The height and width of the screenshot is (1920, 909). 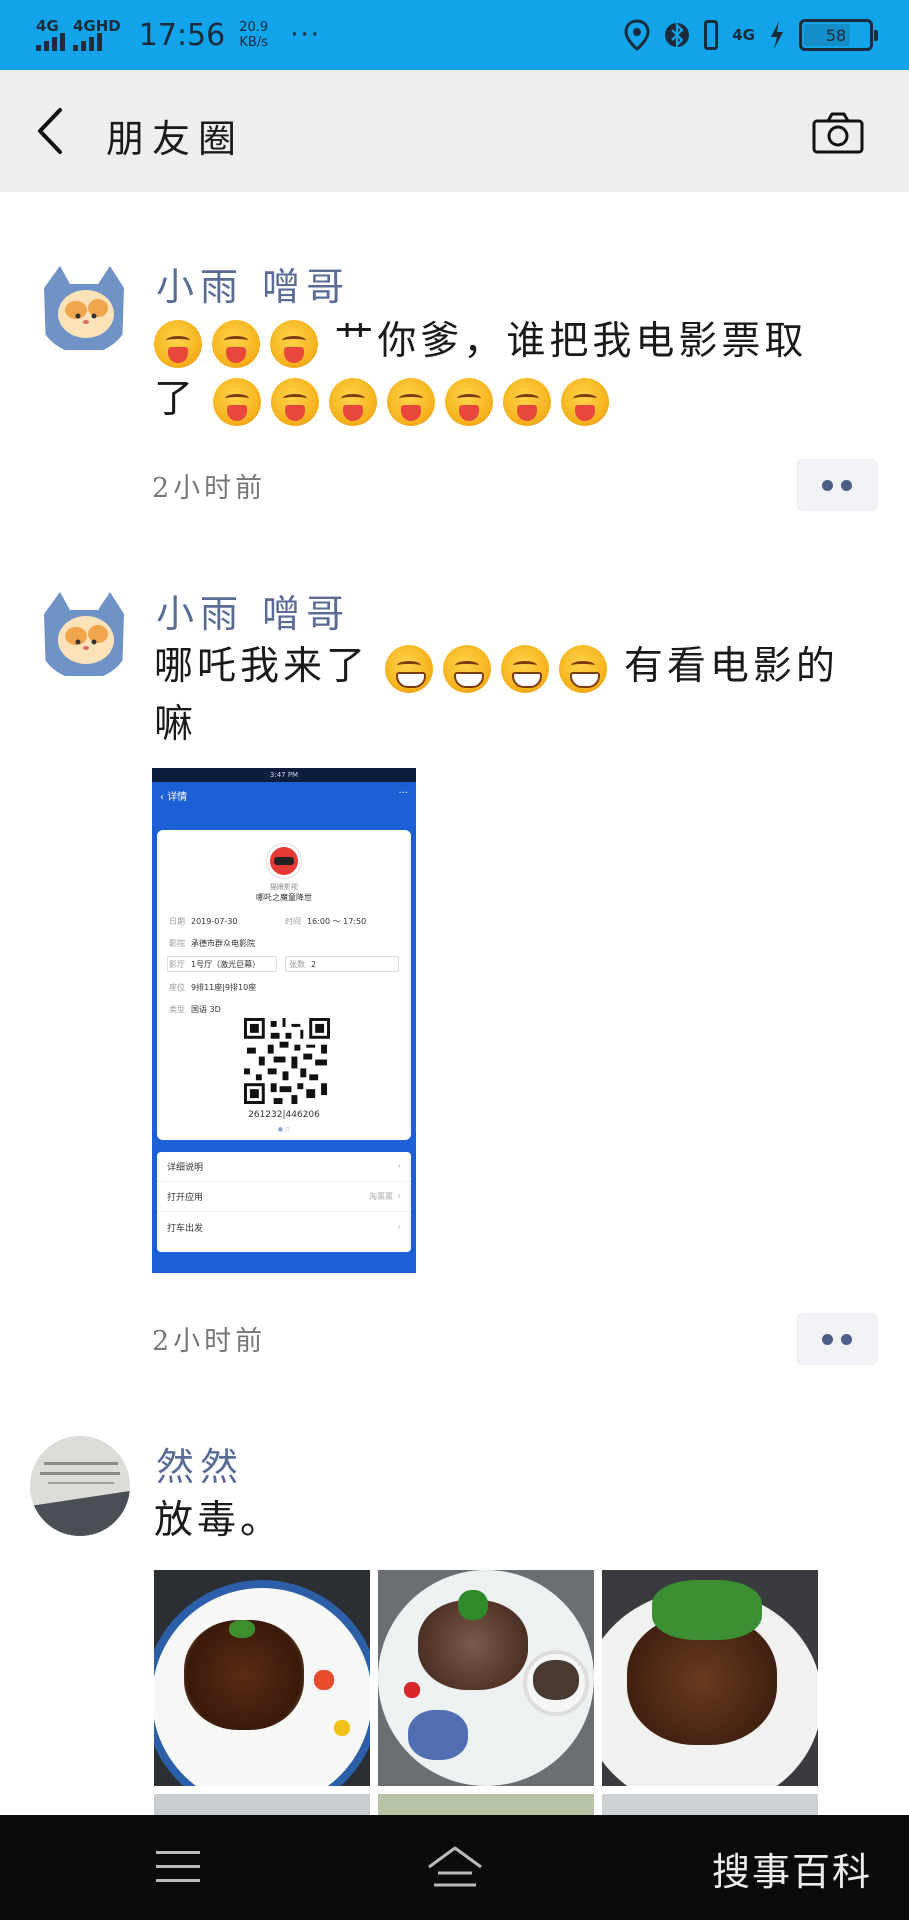 I want to click on ticket-count: 张数 2, so click(x=302, y=964).